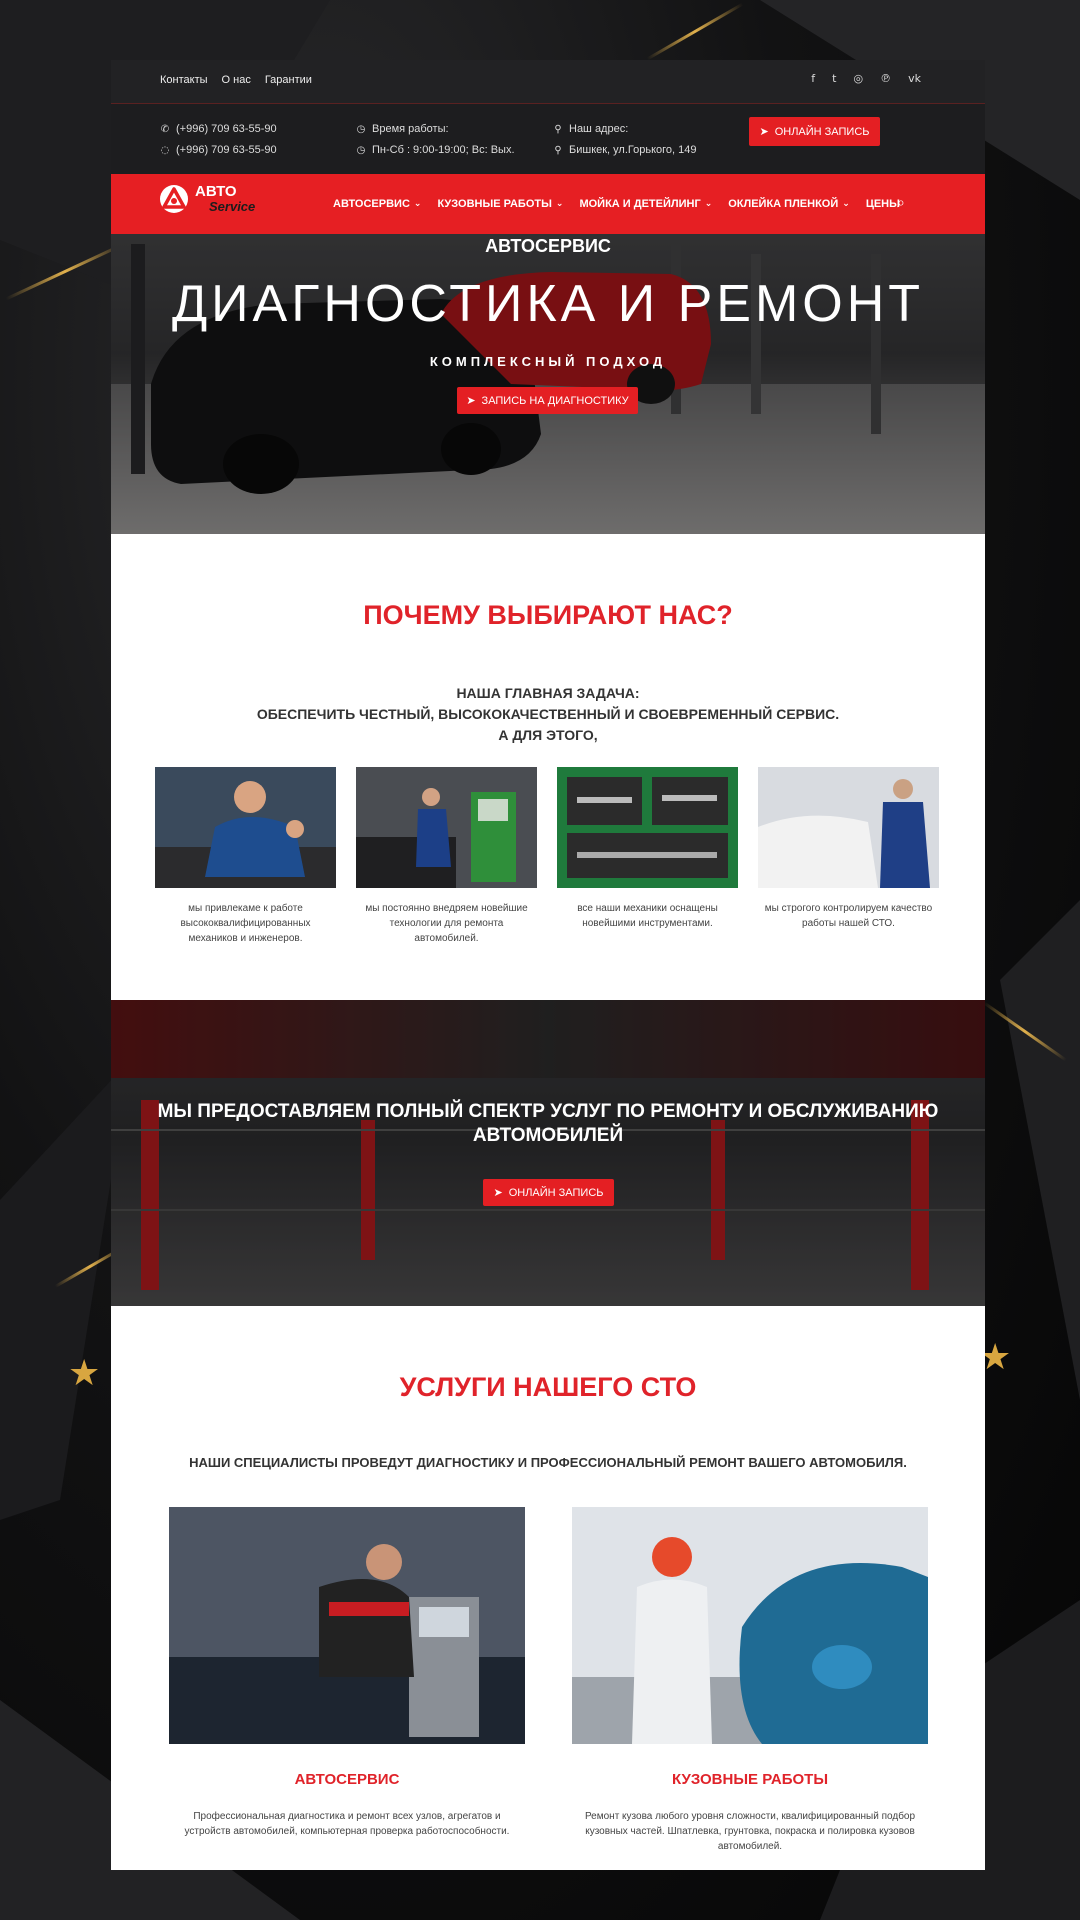 The height and width of the screenshot is (1920, 1080). What do you see at coordinates (371, 204) in the screenshot?
I see `nav-label: АВТОСЕРВИС` at bounding box center [371, 204].